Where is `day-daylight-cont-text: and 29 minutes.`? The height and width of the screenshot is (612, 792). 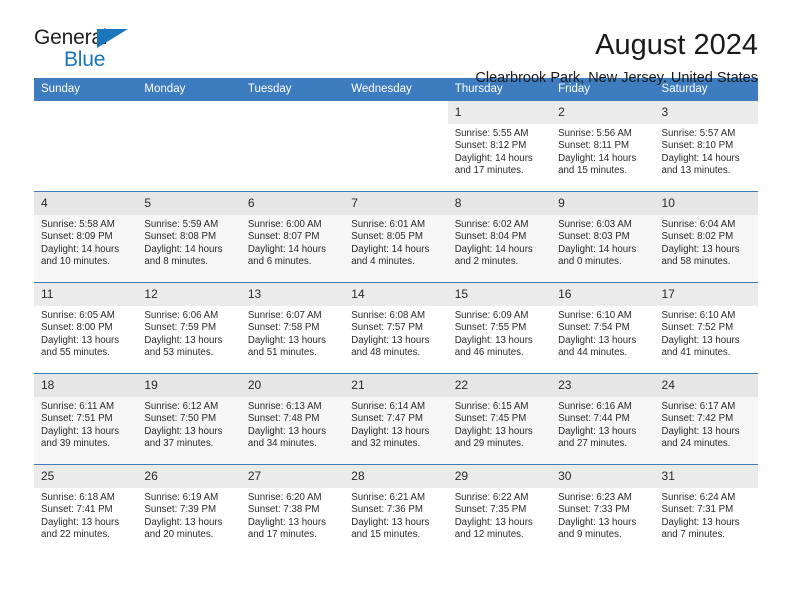
day-daylight-cont-text: and 29 minutes. is located at coordinates (489, 444).